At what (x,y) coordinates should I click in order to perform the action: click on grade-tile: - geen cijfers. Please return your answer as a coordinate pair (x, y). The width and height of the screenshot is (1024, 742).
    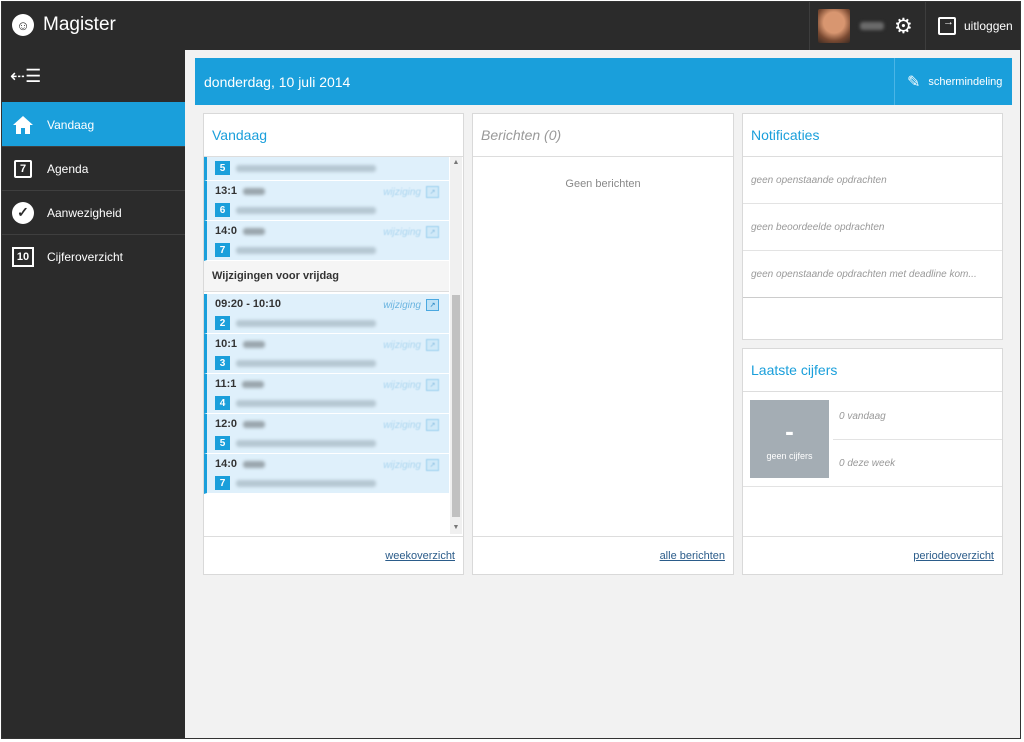
    Looking at the image, I should click on (789, 439).